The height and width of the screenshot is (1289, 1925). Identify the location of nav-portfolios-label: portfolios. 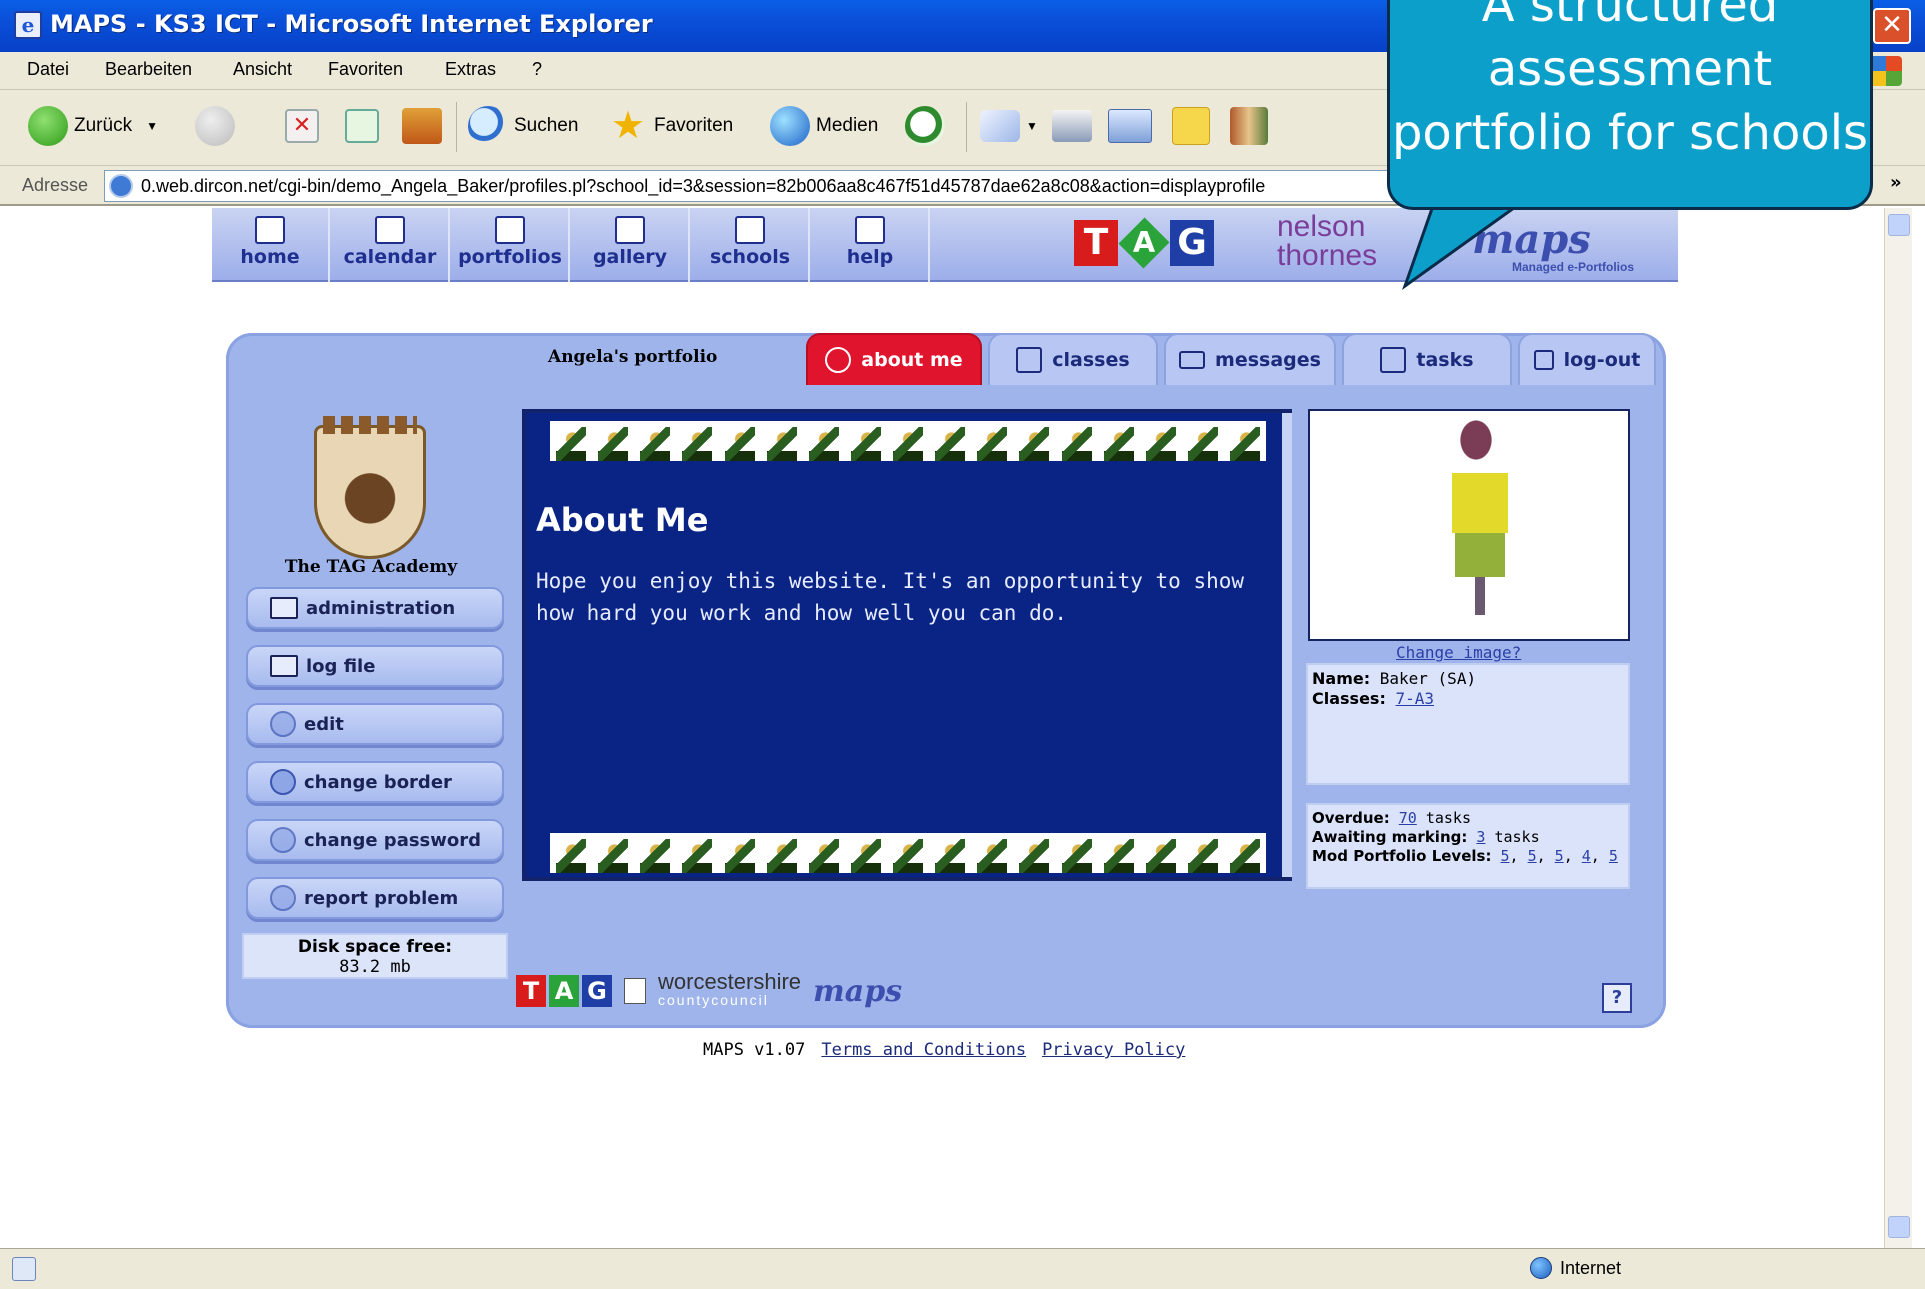
(510, 257).